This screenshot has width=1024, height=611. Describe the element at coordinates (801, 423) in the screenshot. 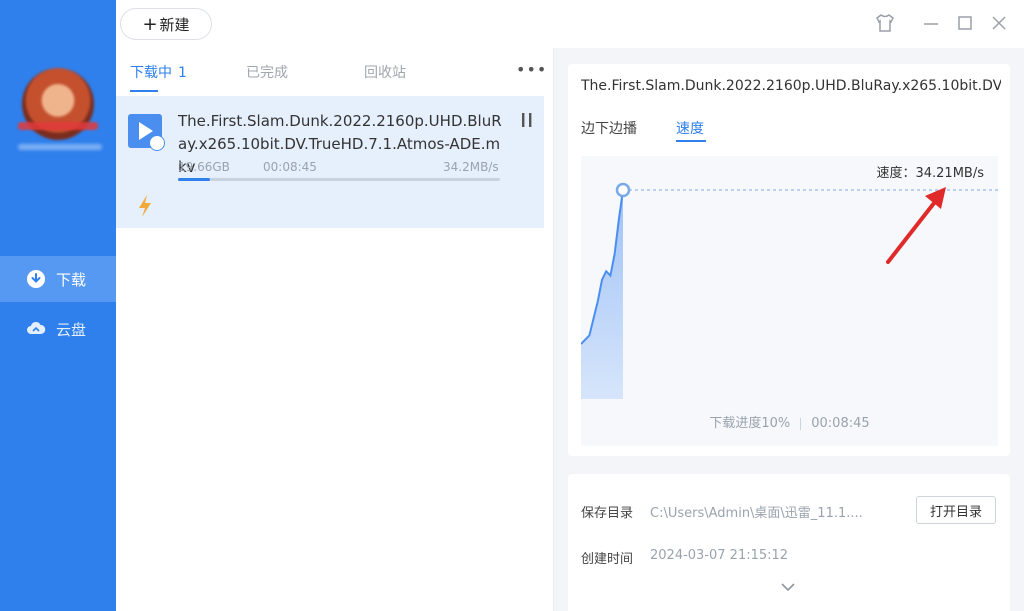

I see `divider` at that location.